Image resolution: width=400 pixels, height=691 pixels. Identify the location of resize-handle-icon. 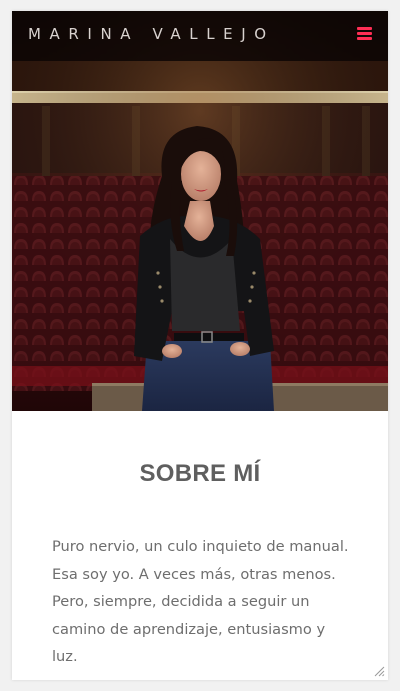
(379, 671).